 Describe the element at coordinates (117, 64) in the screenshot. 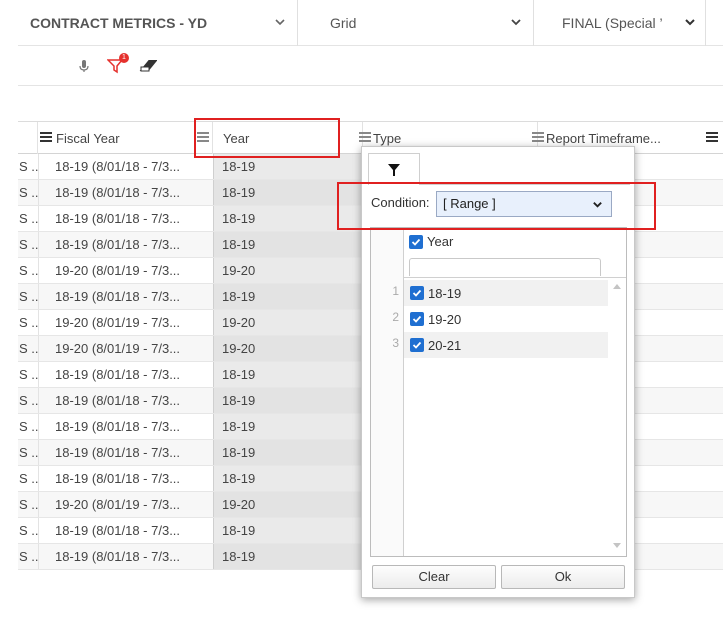

I see `filter-button: 1` at that location.